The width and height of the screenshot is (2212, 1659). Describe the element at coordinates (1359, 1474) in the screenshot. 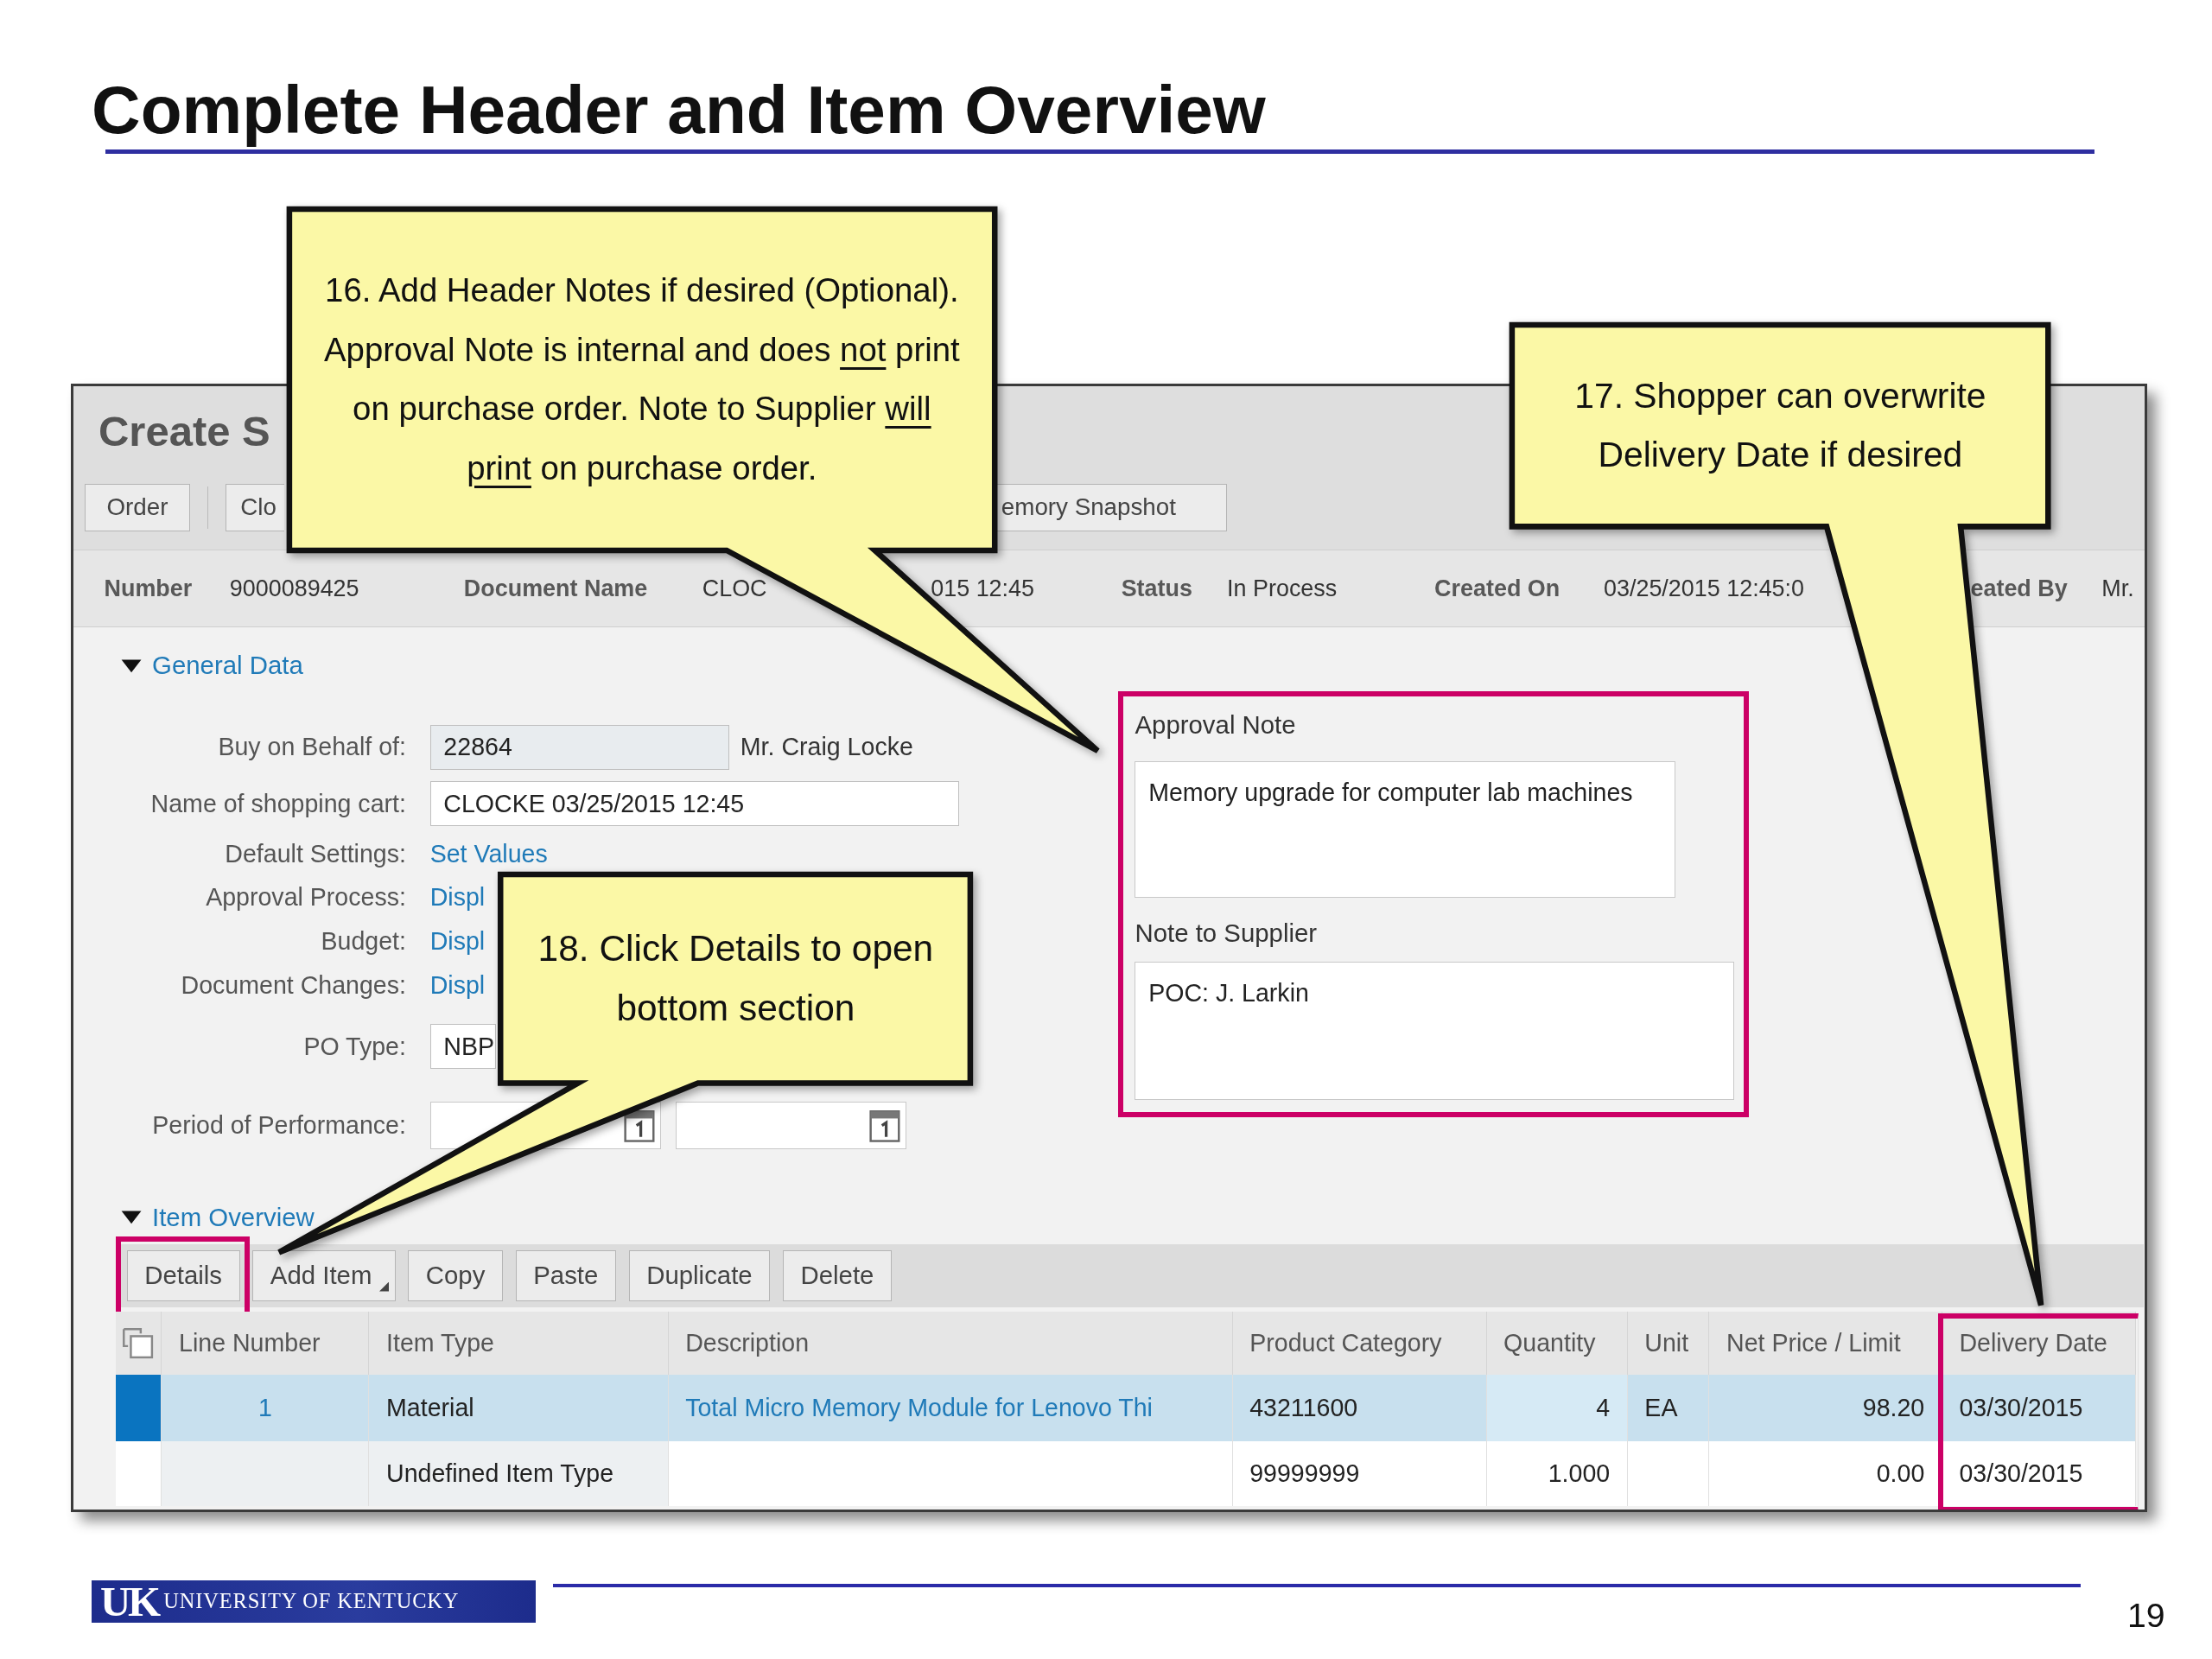

I see `table-cell: 99999999` at that location.